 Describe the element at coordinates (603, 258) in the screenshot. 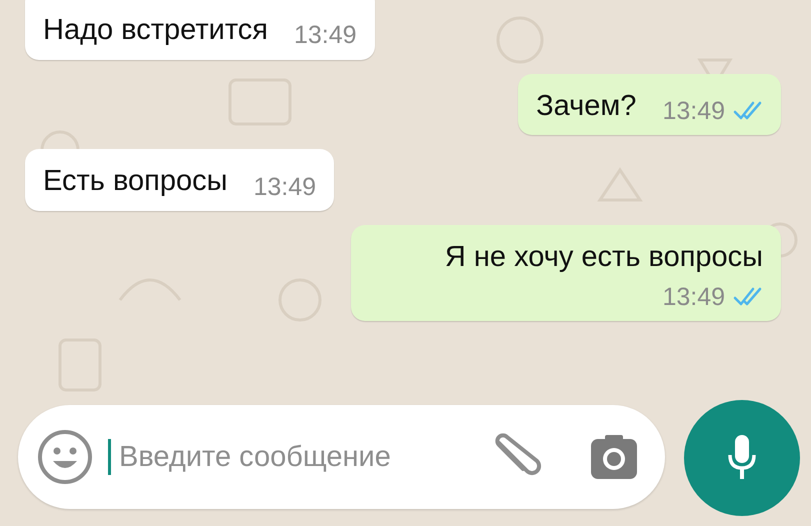

I see `message-text: Я не хочу есть вопросы` at that location.